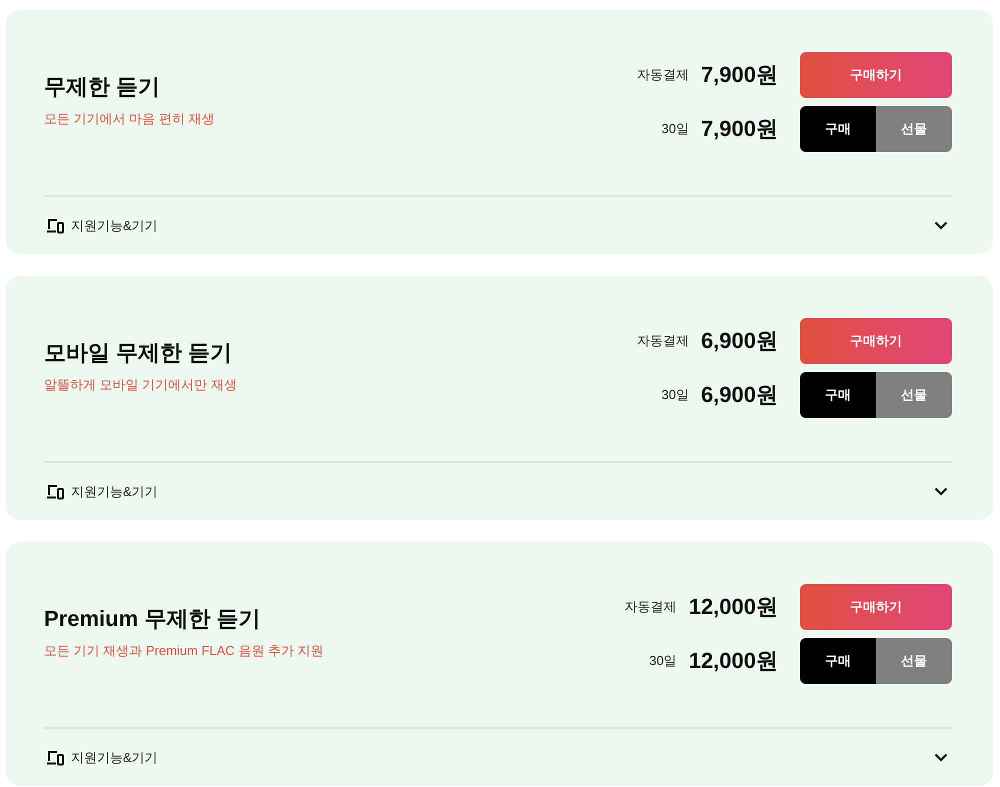 Image resolution: width=1000 pixels, height=787 pixels. What do you see at coordinates (139, 353) in the screenshot?
I see `plan-title: 모바일 무제한 듣기` at bounding box center [139, 353].